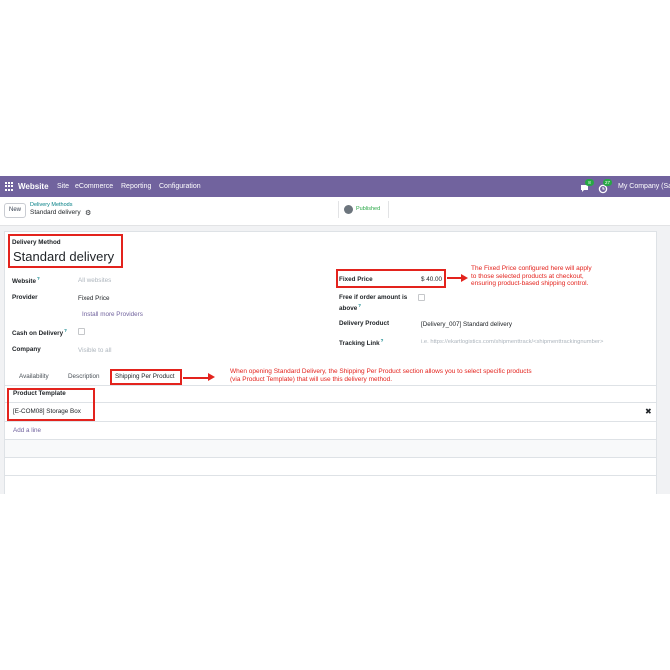  What do you see at coordinates (63, 186) in the screenshot?
I see `menu-site: Site` at bounding box center [63, 186].